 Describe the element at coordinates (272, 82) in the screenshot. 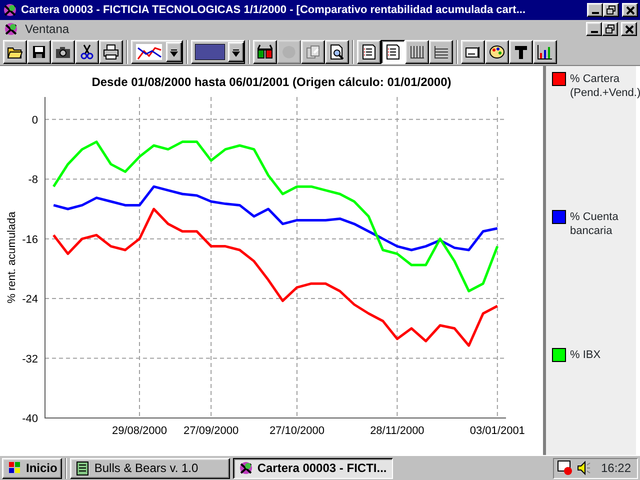

I see `chart-title: Desde 01/08/2000 hasta 06/01/2001 (Origen cálculo: 01/01/2000)` at that location.